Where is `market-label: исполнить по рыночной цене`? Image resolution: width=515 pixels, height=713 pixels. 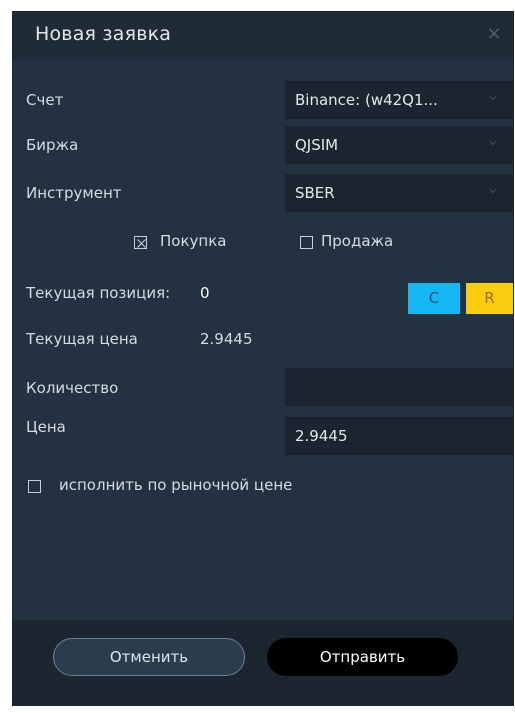
market-label: исполнить по рыночной цене is located at coordinates (175, 485).